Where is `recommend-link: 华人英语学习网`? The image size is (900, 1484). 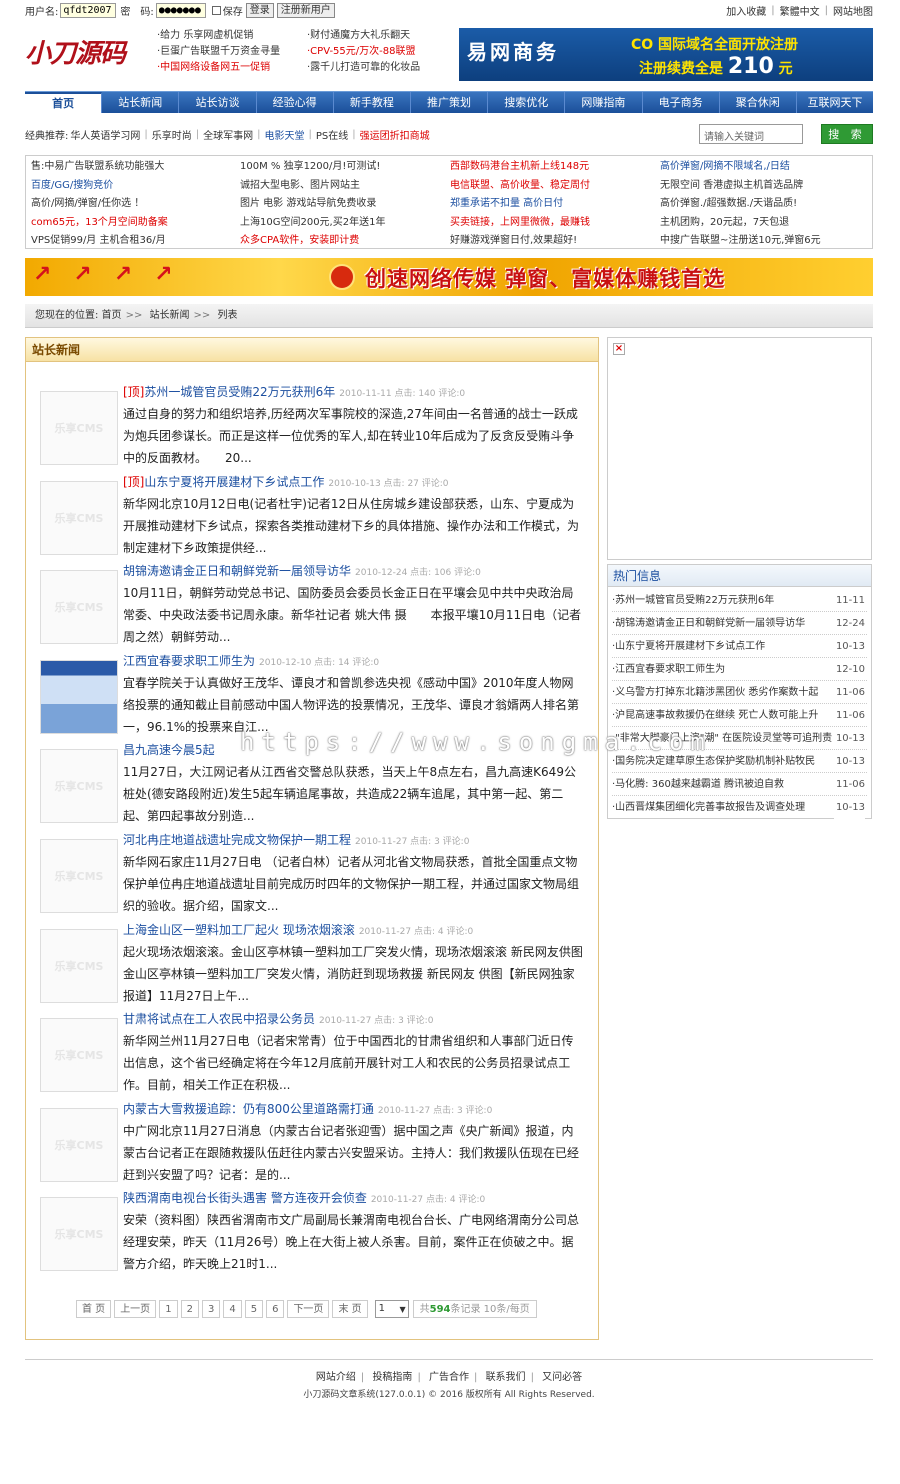 recommend-link: 华人英语学习网 is located at coordinates (105, 134).